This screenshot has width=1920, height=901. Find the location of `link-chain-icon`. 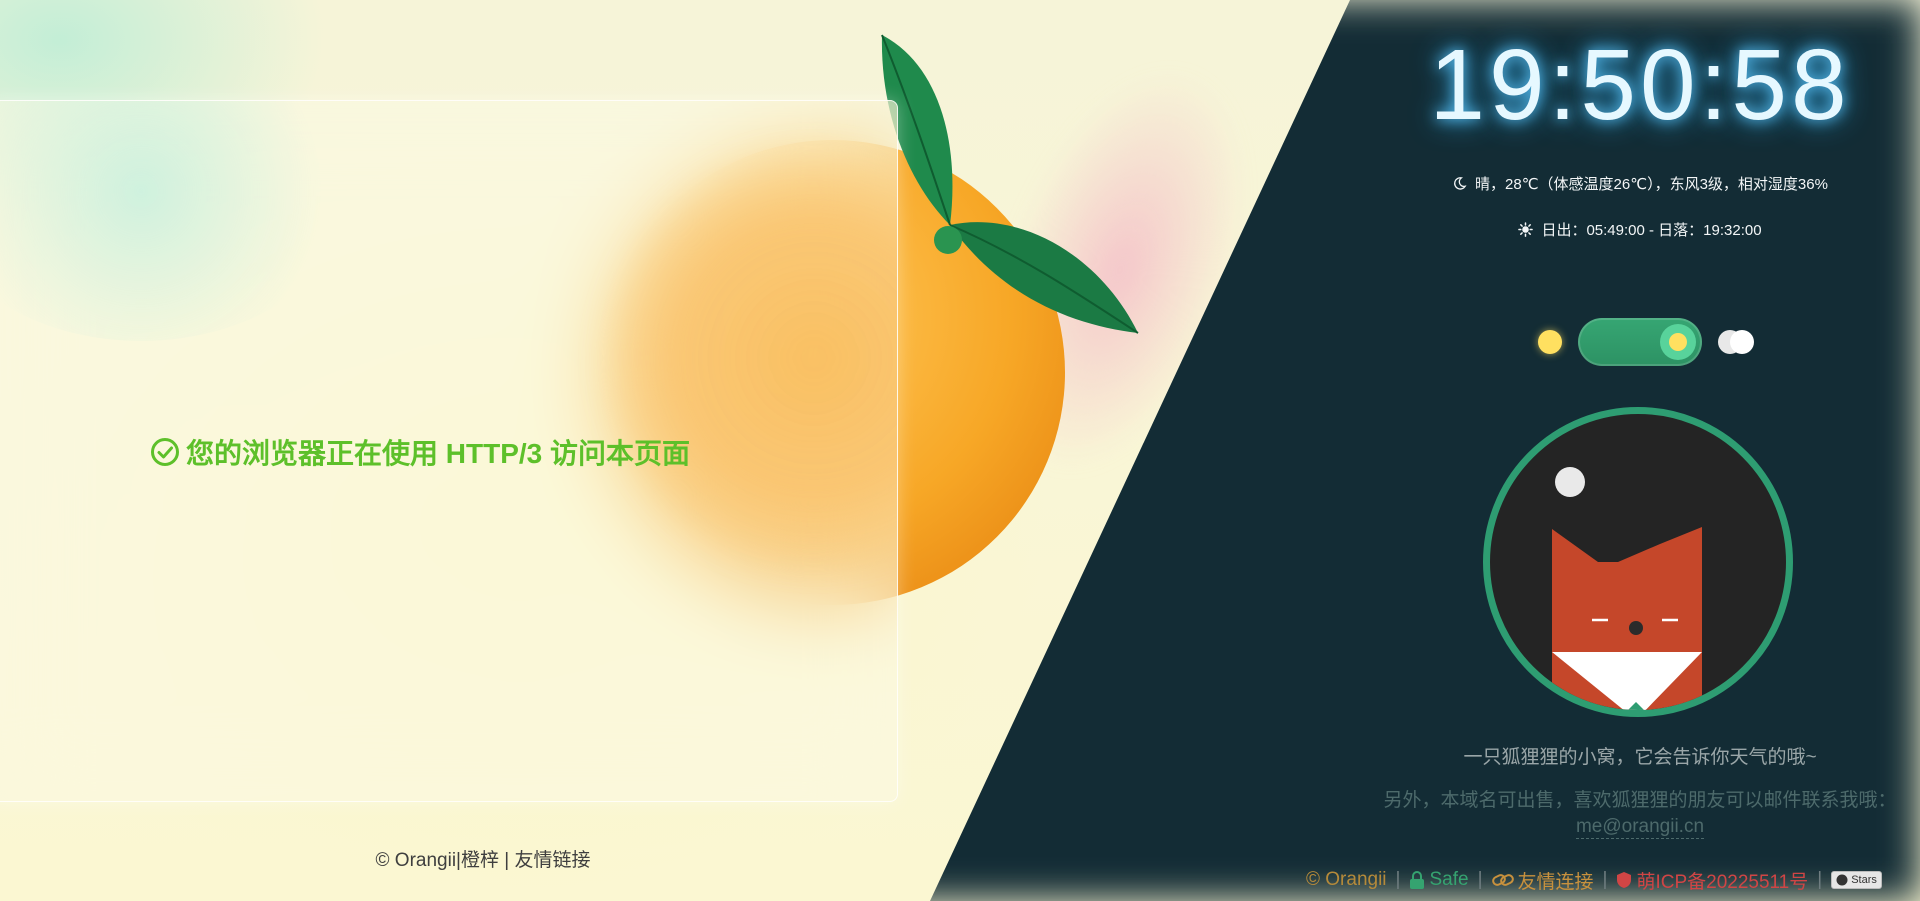

link-chain-icon is located at coordinates (1502, 880).